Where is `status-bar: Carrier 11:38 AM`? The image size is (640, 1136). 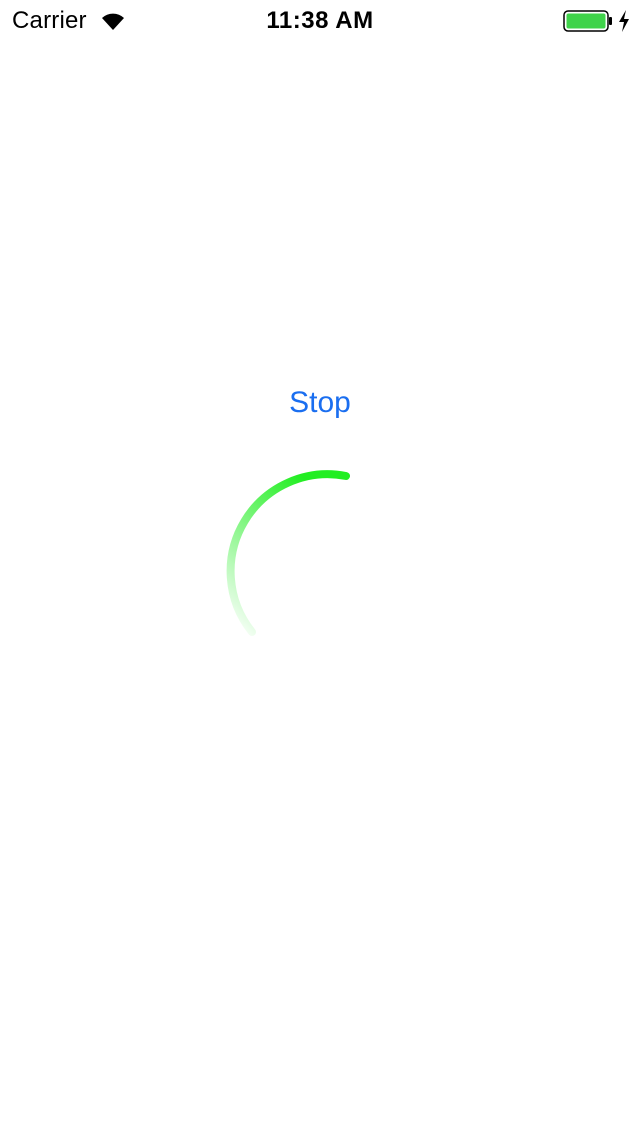
status-bar: Carrier 11:38 AM is located at coordinates (320, 20).